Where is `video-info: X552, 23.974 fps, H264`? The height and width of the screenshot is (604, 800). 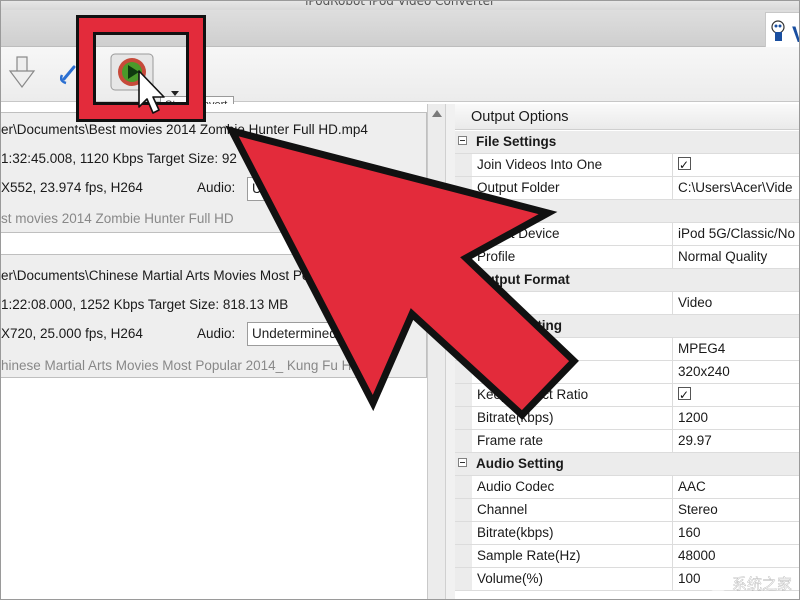
video-info: X552, 23.974 fps, H264 is located at coordinates (72, 187).